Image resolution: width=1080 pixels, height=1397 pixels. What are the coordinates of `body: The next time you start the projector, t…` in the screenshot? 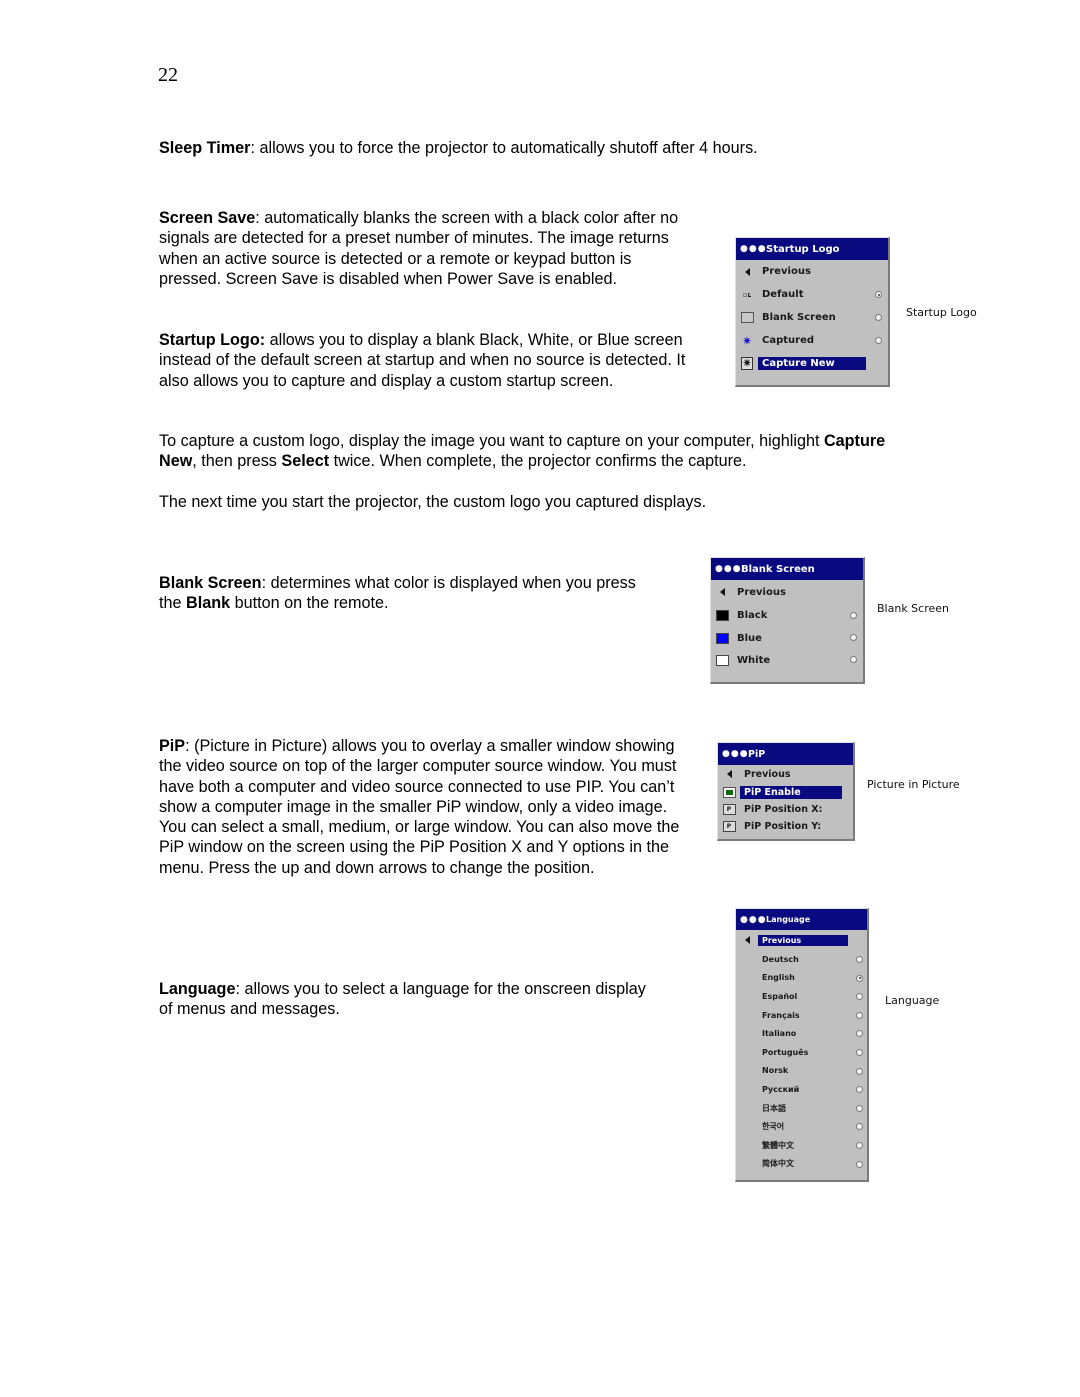 It's located at (433, 502).